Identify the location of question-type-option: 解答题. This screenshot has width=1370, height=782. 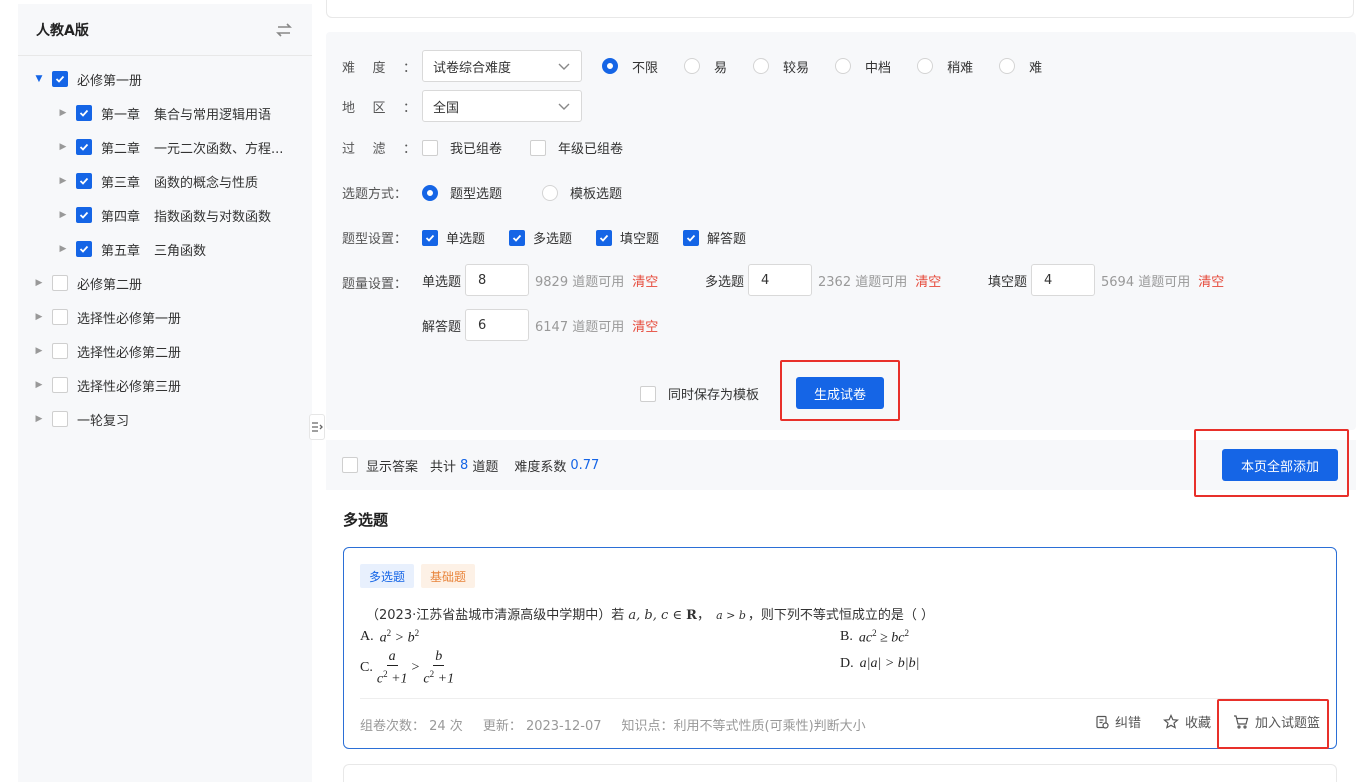
(714, 237).